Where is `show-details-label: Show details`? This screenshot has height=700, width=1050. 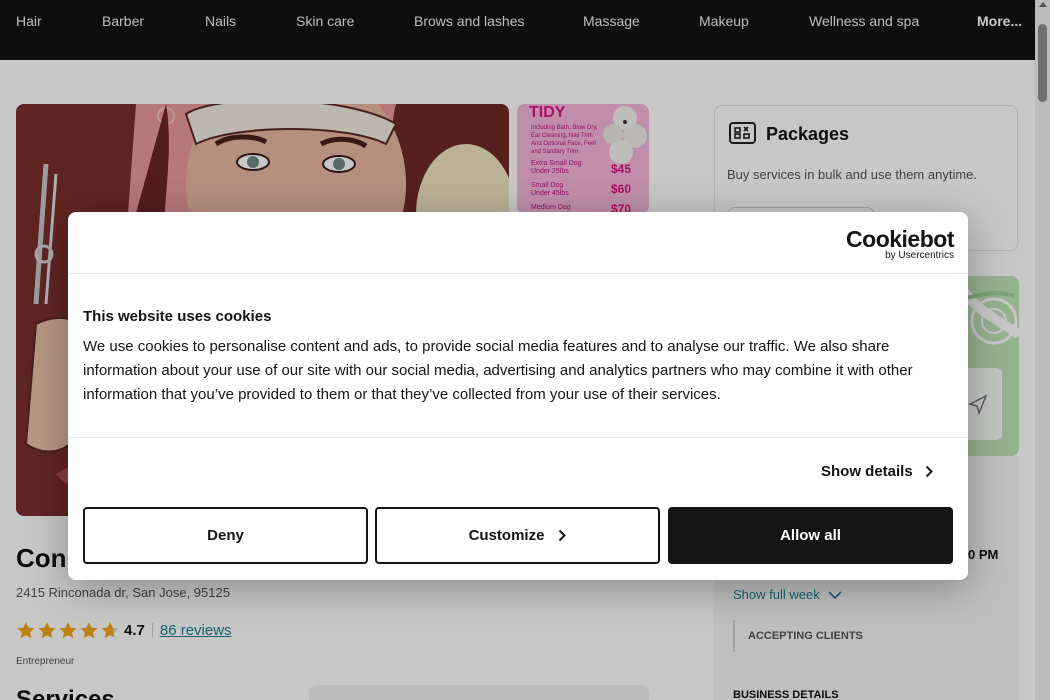
show-details-label: Show details is located at coordinates (867, 471).